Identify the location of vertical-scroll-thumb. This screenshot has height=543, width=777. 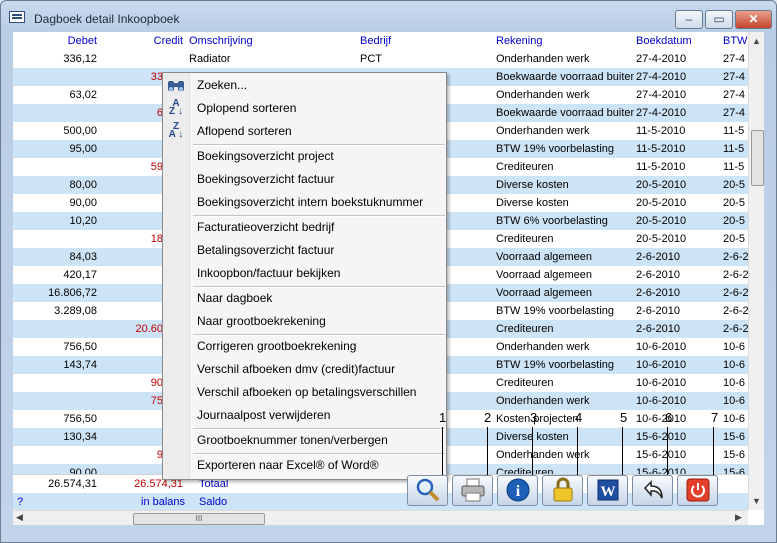
(757, 158).